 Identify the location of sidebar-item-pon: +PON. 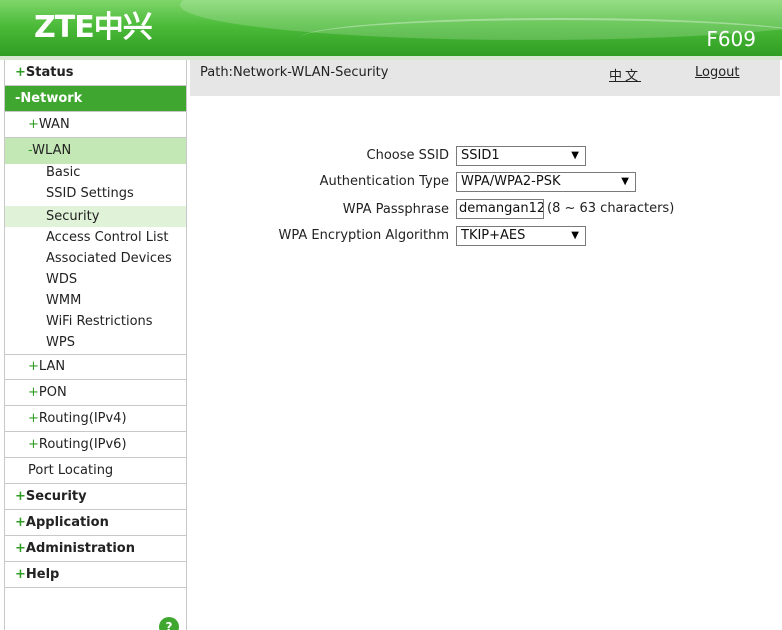
(95, 393).